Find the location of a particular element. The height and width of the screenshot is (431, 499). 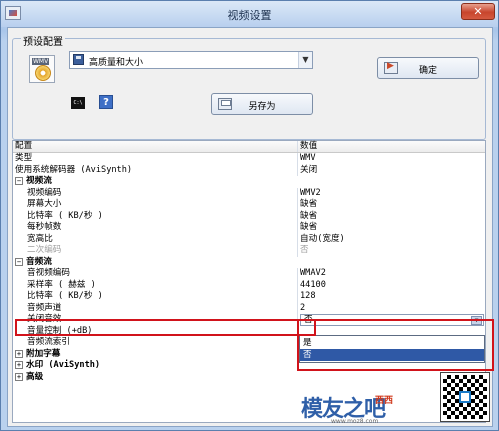

site-watermark: 模友之吧 西西 www.moz8.com is located at coordinates (371, 407).